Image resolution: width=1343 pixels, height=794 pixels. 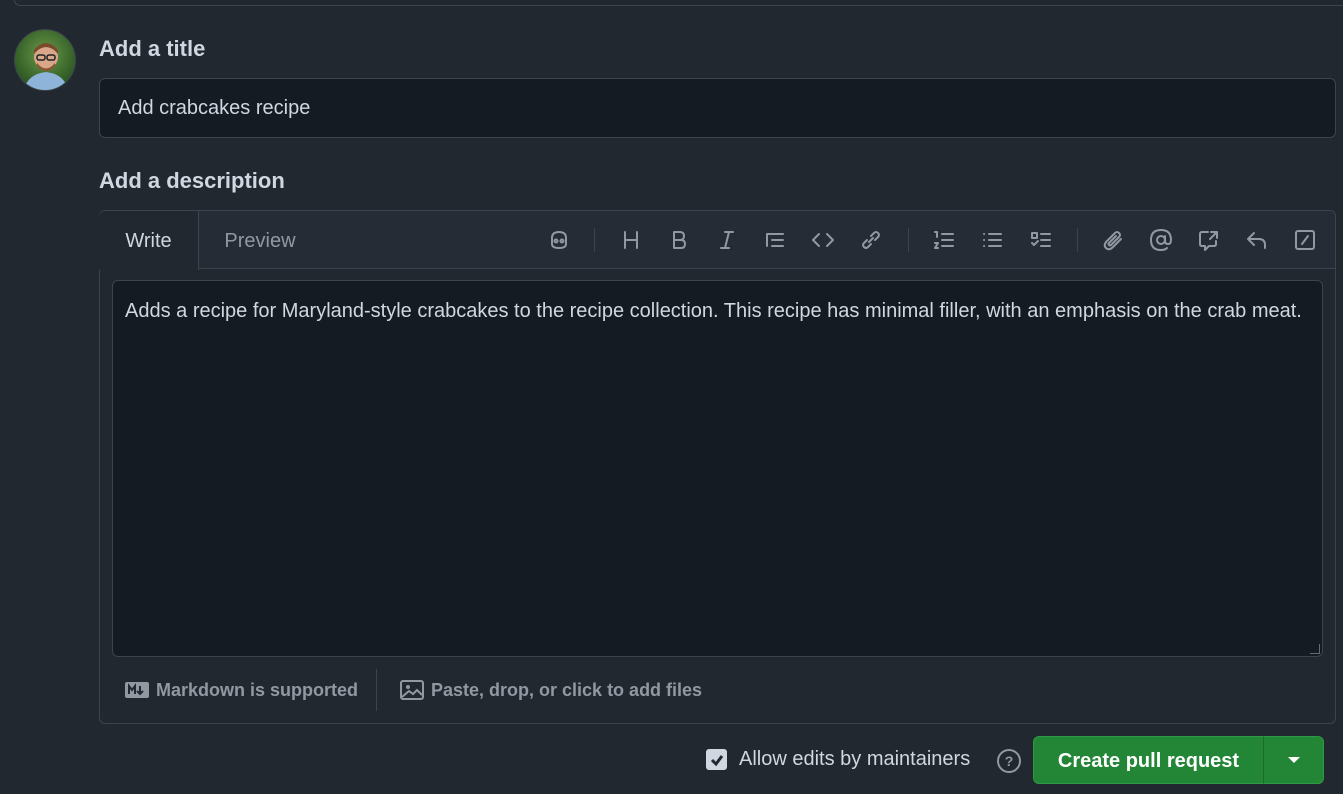 What do you see at coordinates (257, 689) in the screenshot?
I see `markdown-note: Markdown is supported` at bounding box center [257, 689].